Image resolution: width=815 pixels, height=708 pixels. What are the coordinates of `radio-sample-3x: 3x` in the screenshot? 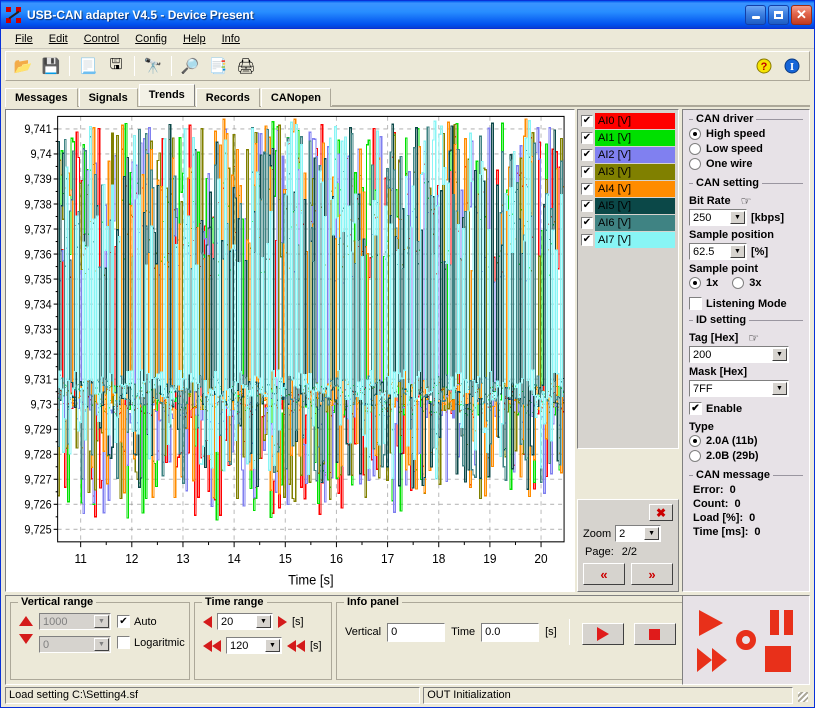 It's located at (747, 283).